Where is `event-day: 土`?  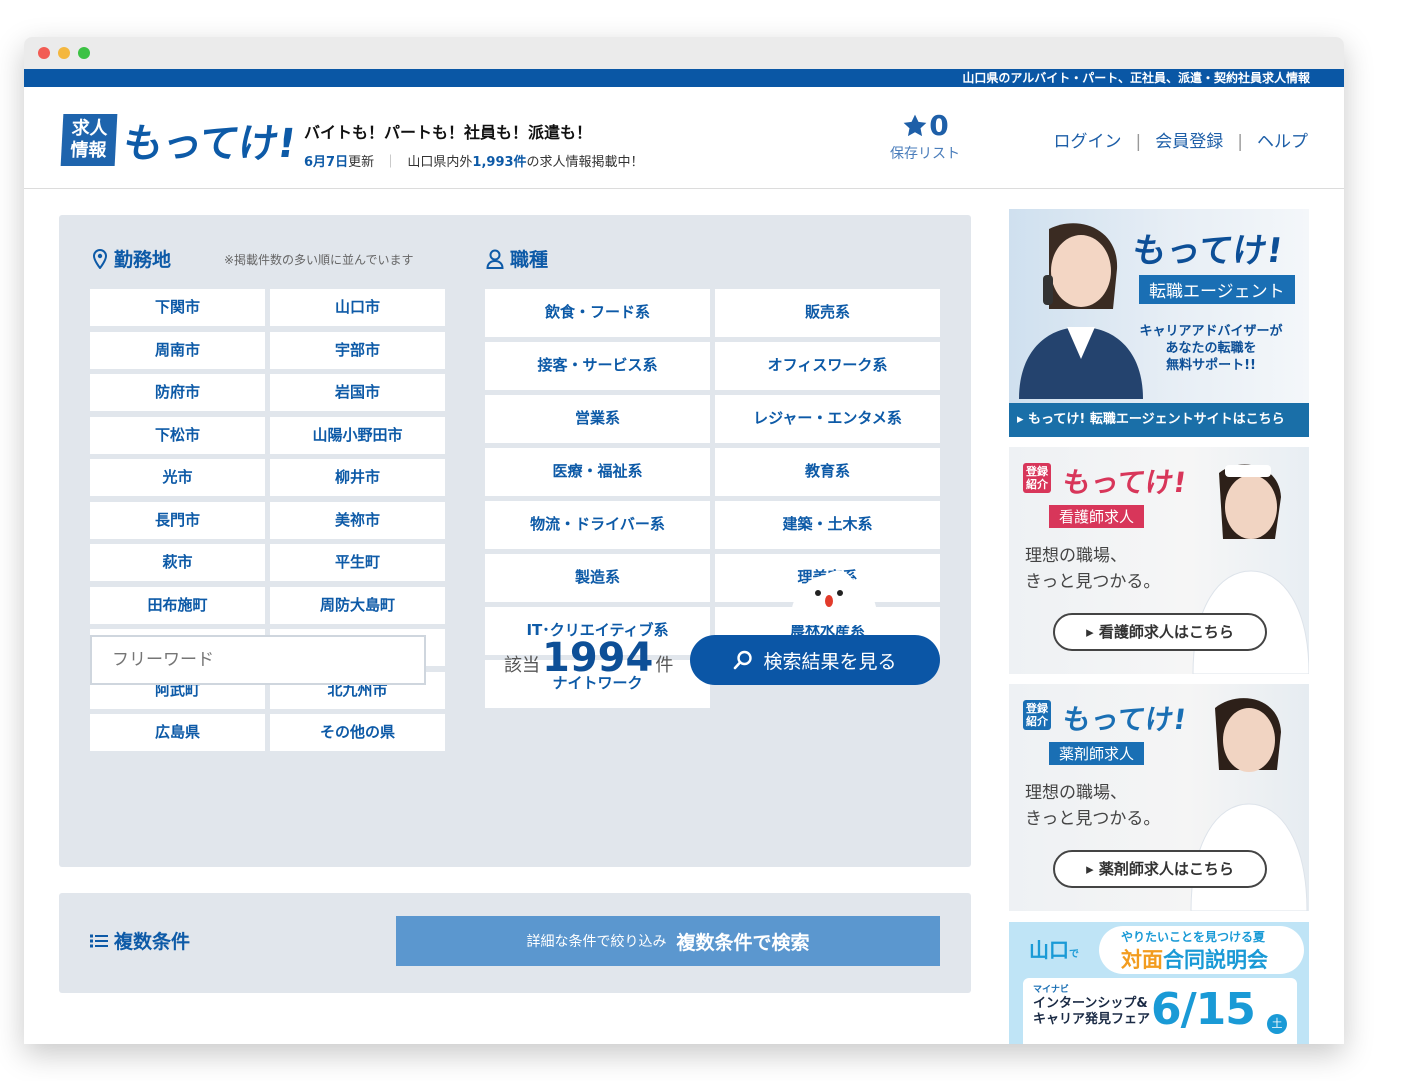 event-day: 土 is located at coordinates (1277, 1024).